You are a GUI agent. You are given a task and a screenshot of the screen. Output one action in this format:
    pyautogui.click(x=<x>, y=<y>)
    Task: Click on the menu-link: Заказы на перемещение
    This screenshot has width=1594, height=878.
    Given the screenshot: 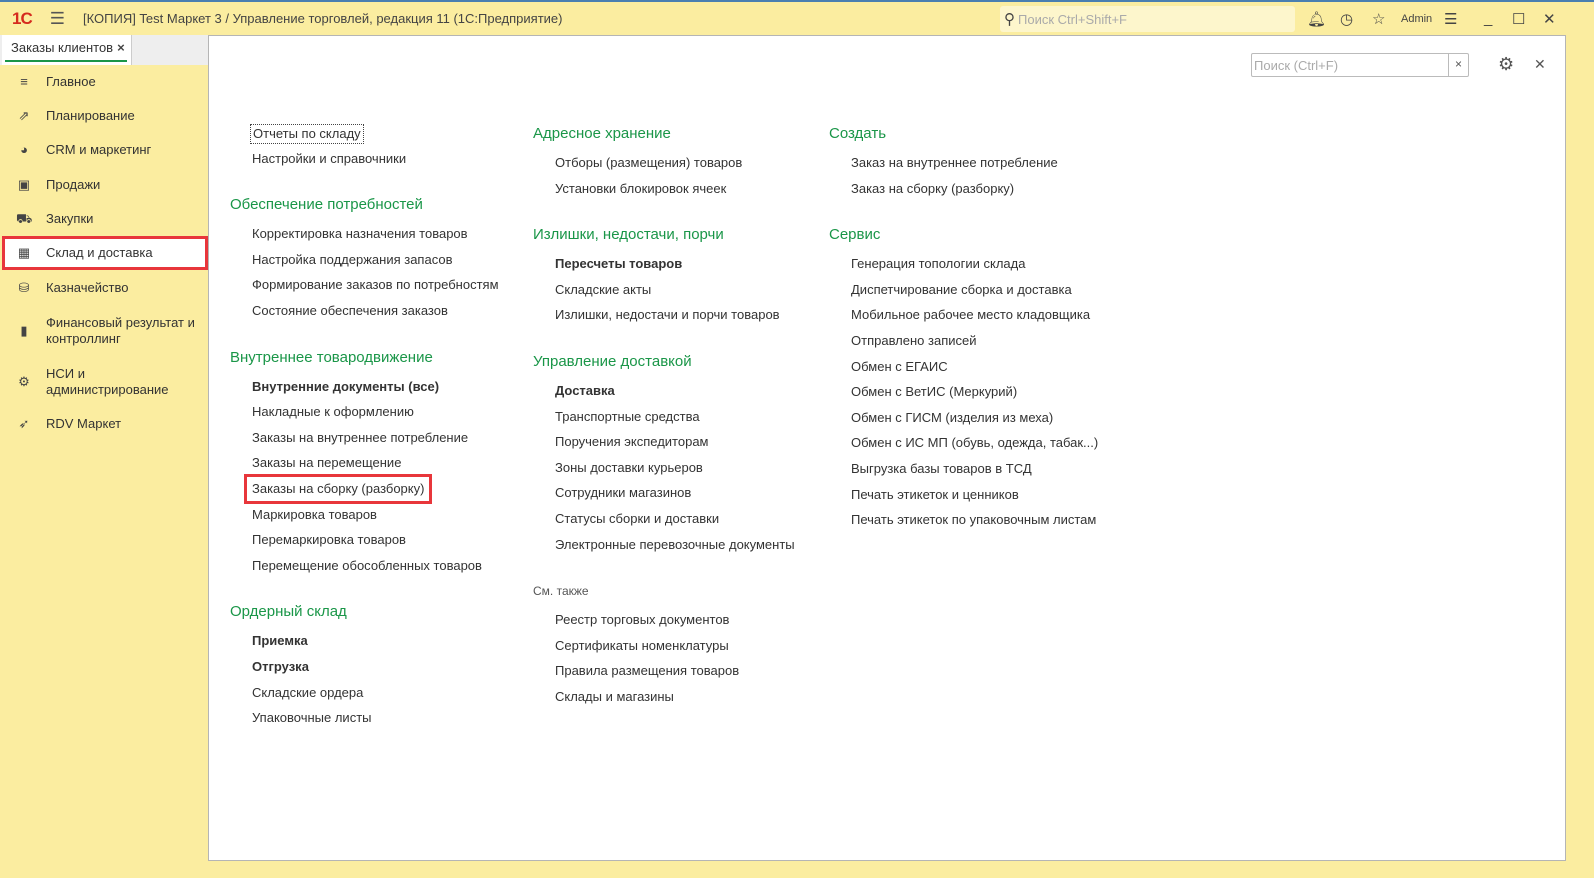 What is the action you would take?
    pyautogui.click(x=365, y=467)
    